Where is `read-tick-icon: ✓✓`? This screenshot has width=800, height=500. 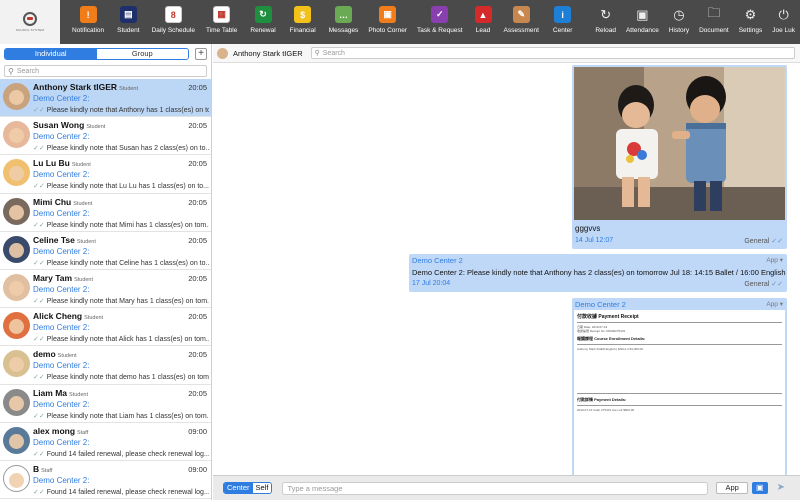 read-tick-icon: ✓✓ is located at coordinates (39, 492).